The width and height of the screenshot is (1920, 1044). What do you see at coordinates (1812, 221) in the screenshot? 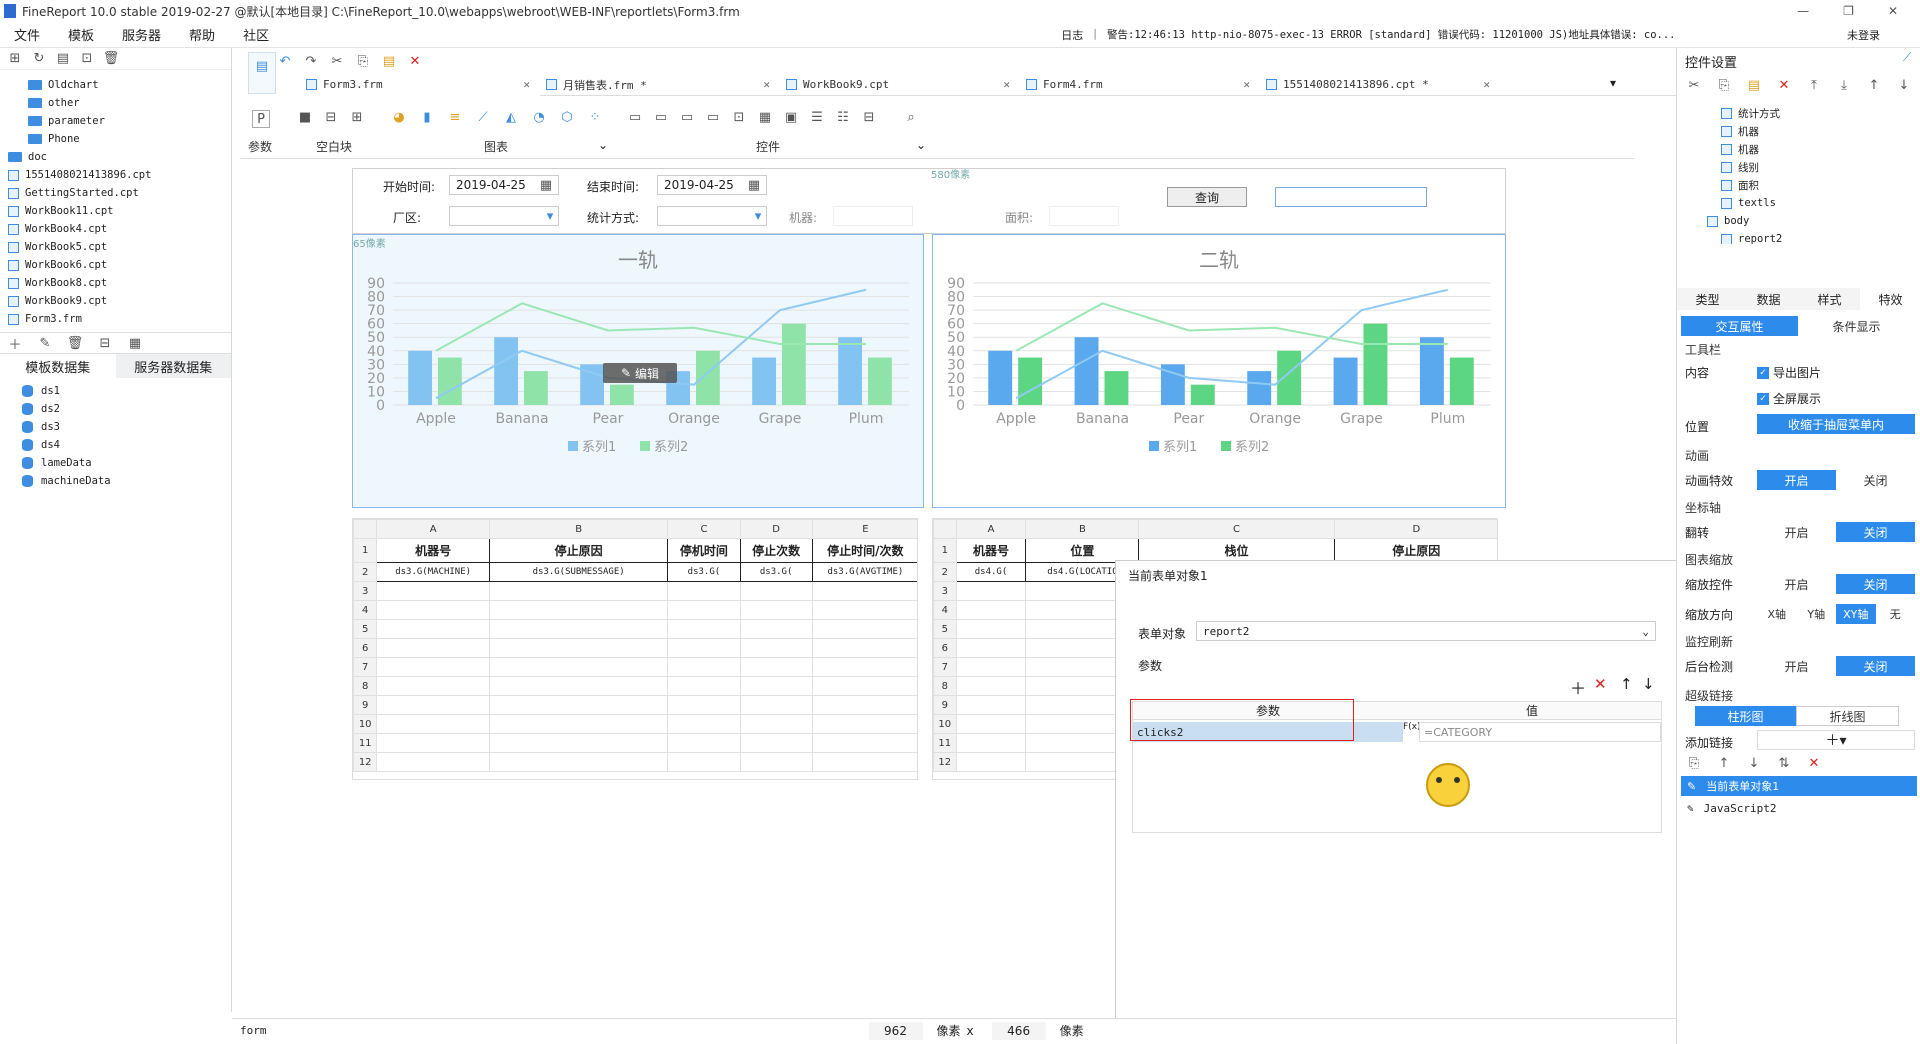
I see `widget-tree-item: body` at bounding box center [1812, 221].